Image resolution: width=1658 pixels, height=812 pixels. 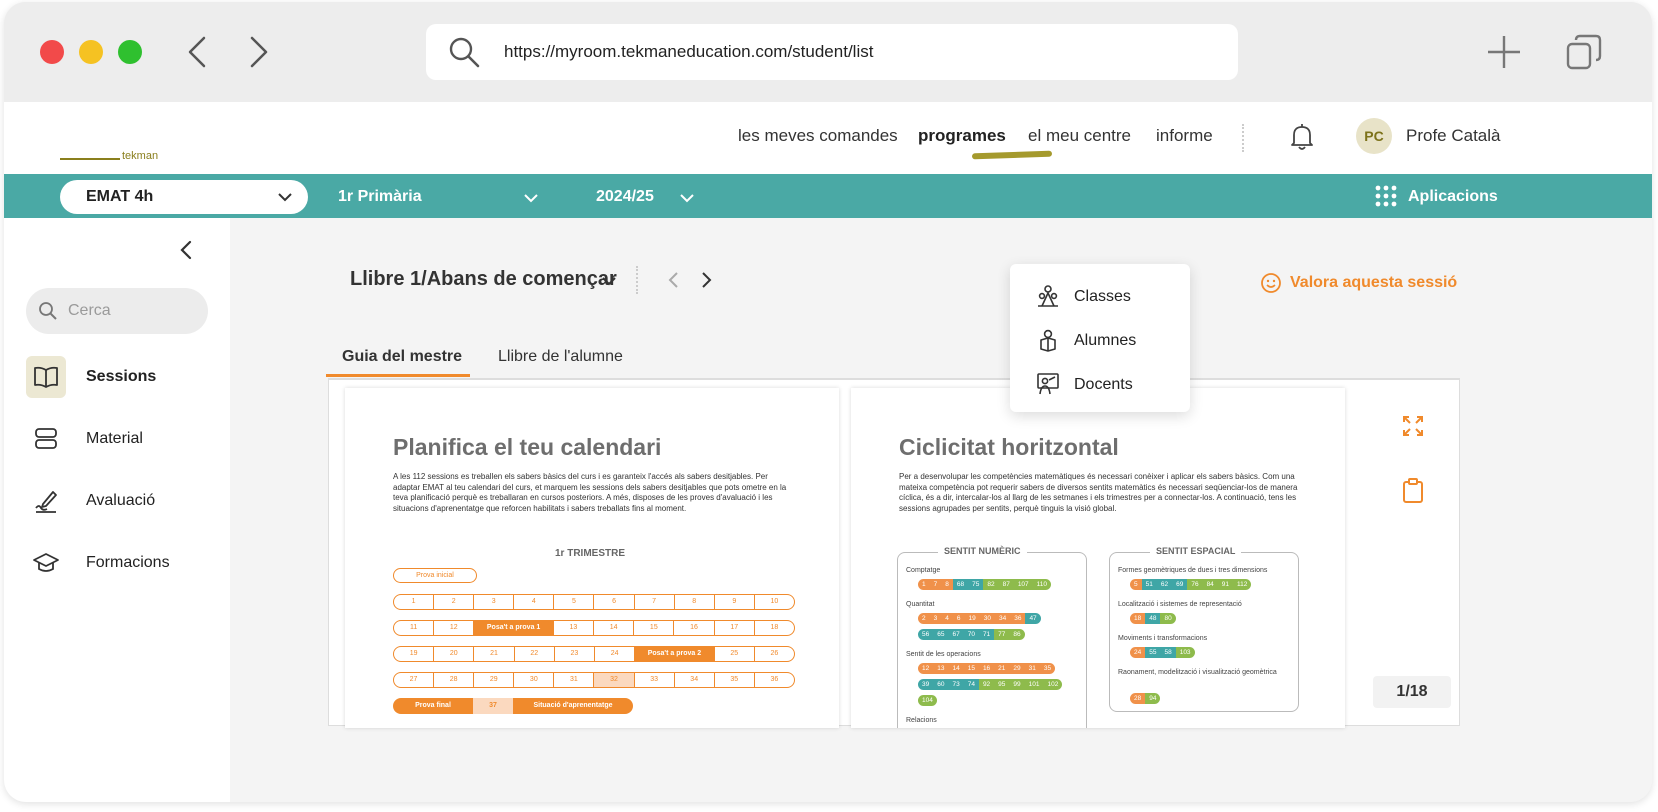 What do you see at coordinates (1079, 136) in the screenshot?
I see `nav-link-my-center: el meu centre` at bounding box center [1079, 136].